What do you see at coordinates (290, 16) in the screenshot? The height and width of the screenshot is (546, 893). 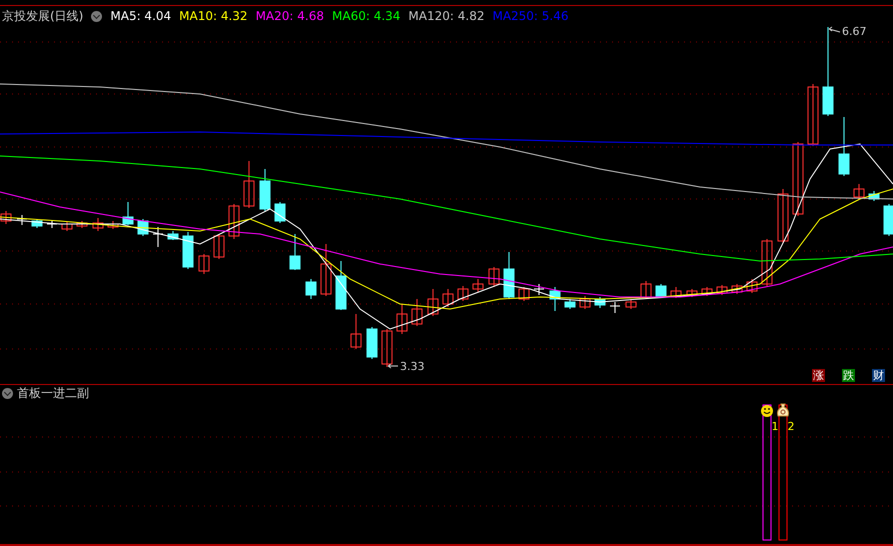 I see `ma-value-label: MA20: 4.68` at bounding box center [290, 16].